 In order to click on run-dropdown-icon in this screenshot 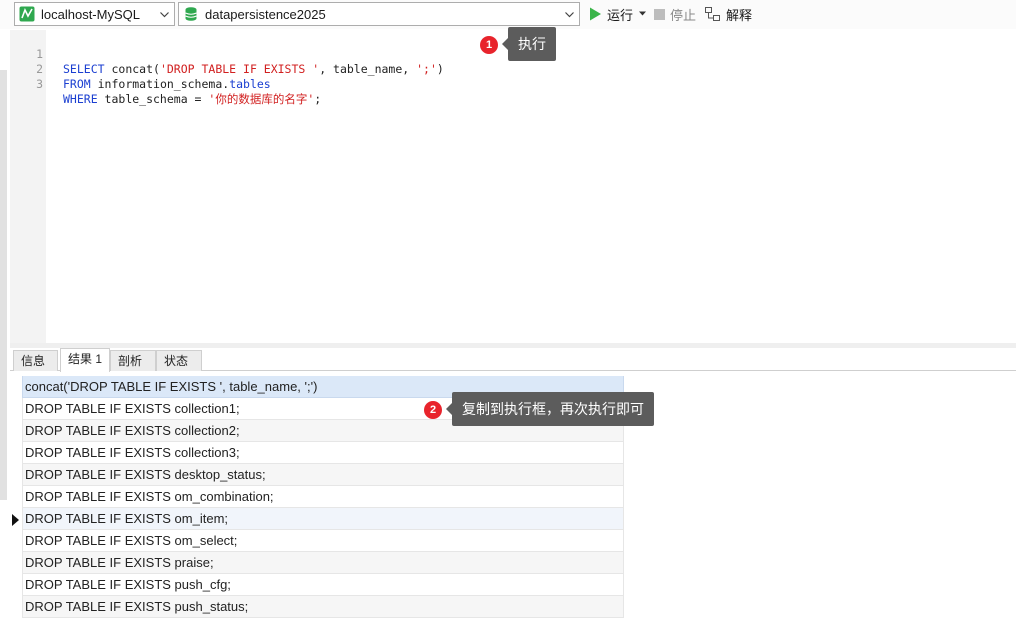, I will do `click(642, 13)`.